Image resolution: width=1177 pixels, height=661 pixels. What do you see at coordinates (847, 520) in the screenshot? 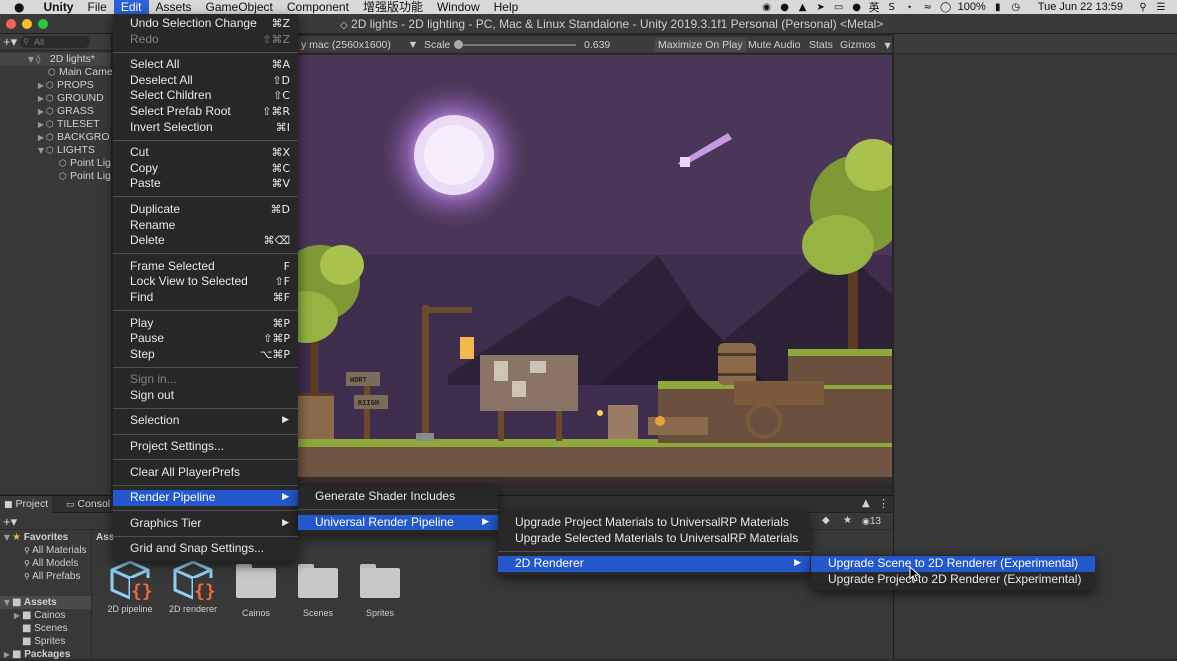
I see `favorite-star-icon: ★` at bounding box center [847, 520].